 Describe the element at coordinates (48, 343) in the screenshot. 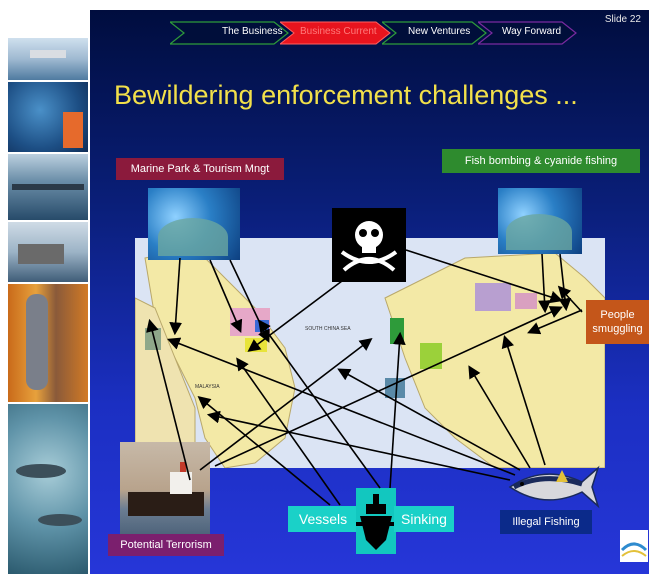

I see `tuna-catch-photo` at that location.